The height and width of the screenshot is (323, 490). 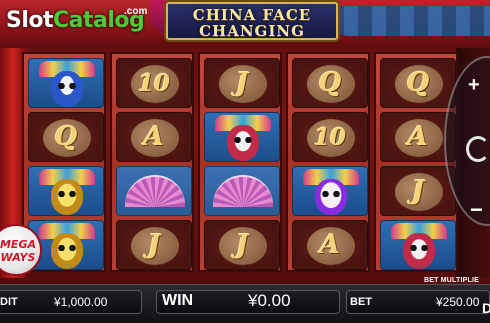 I want to click on credit-value: ¥1,000.00, so click(x=81, y=302).